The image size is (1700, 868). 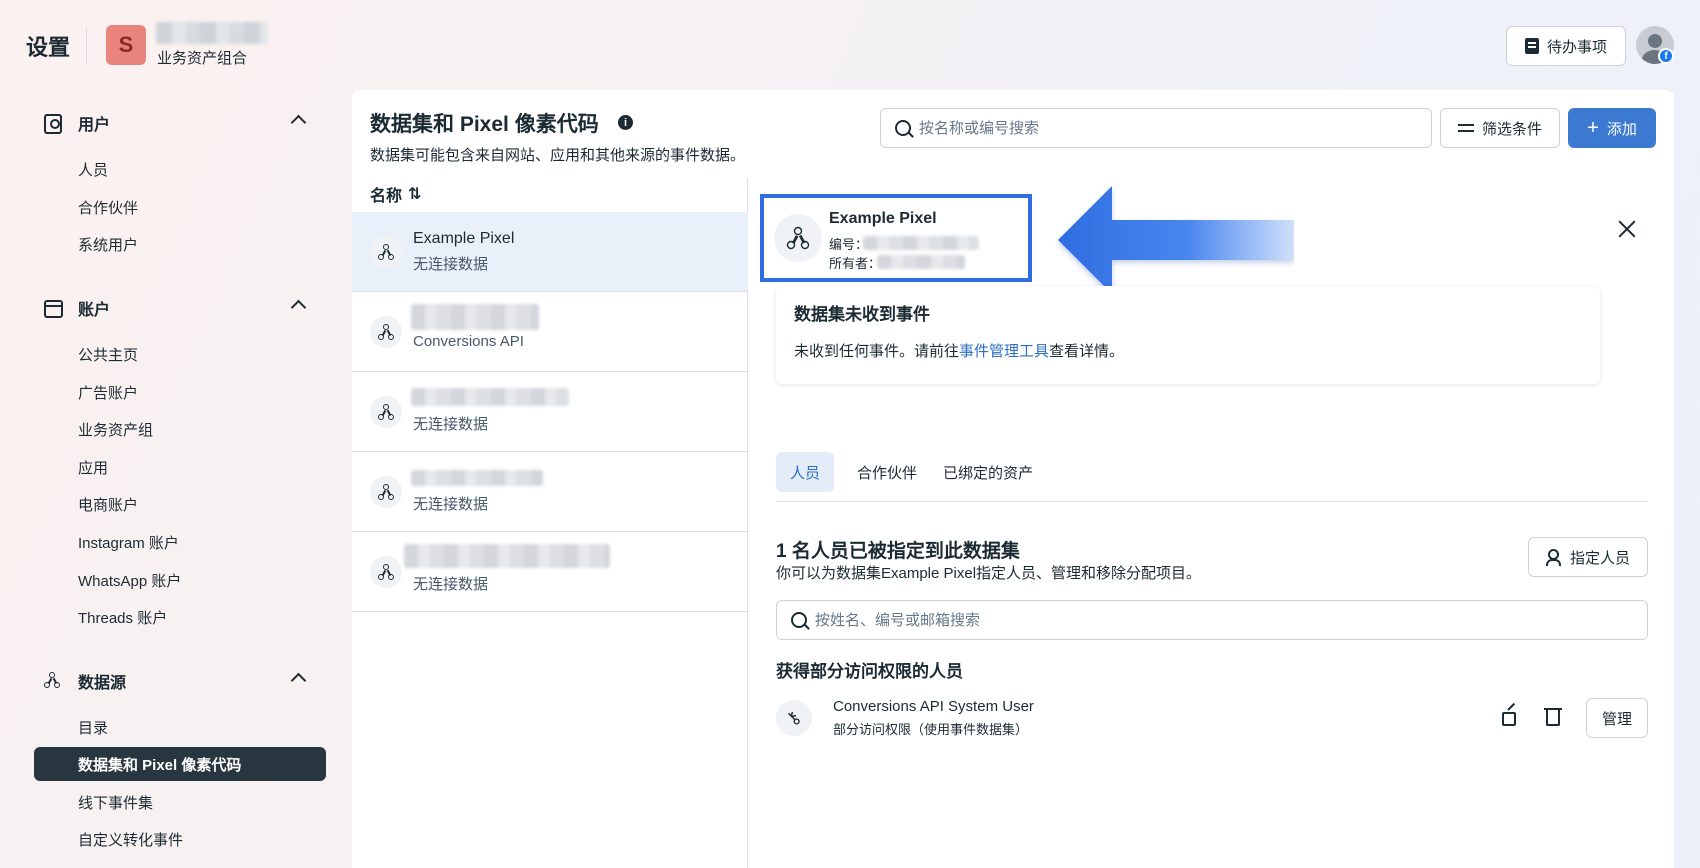 What do you see at coordinates (1617, 718) in the screenshot?
I see `manage-button: 管理` at bounding box center [1617, 718].